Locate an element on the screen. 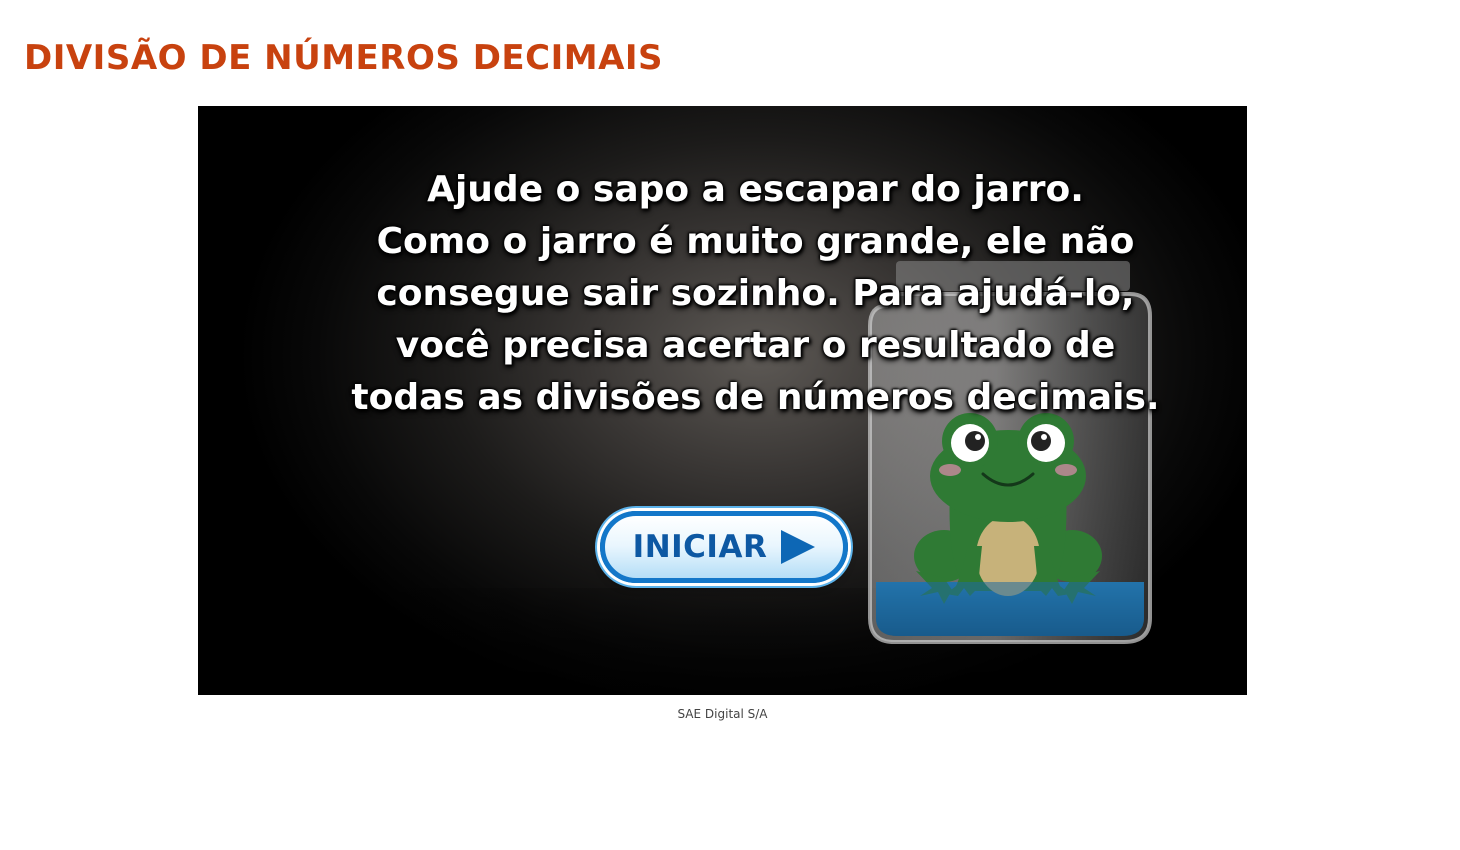 The image size is (1460, 850). start-button: INICIAR is located at coordinates (724, 547).